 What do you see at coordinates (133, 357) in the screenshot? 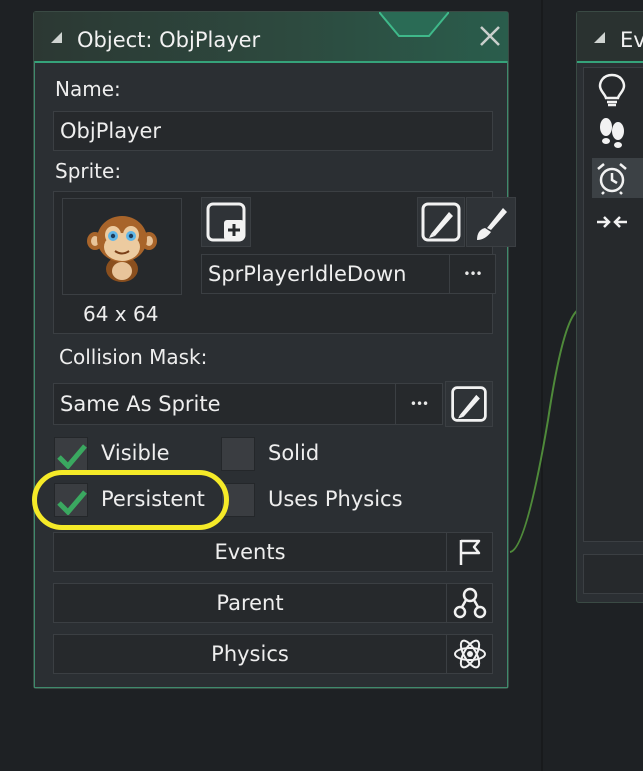
I see `collision-mask-label: Collision Mask:` at bounding box center [133, 357].